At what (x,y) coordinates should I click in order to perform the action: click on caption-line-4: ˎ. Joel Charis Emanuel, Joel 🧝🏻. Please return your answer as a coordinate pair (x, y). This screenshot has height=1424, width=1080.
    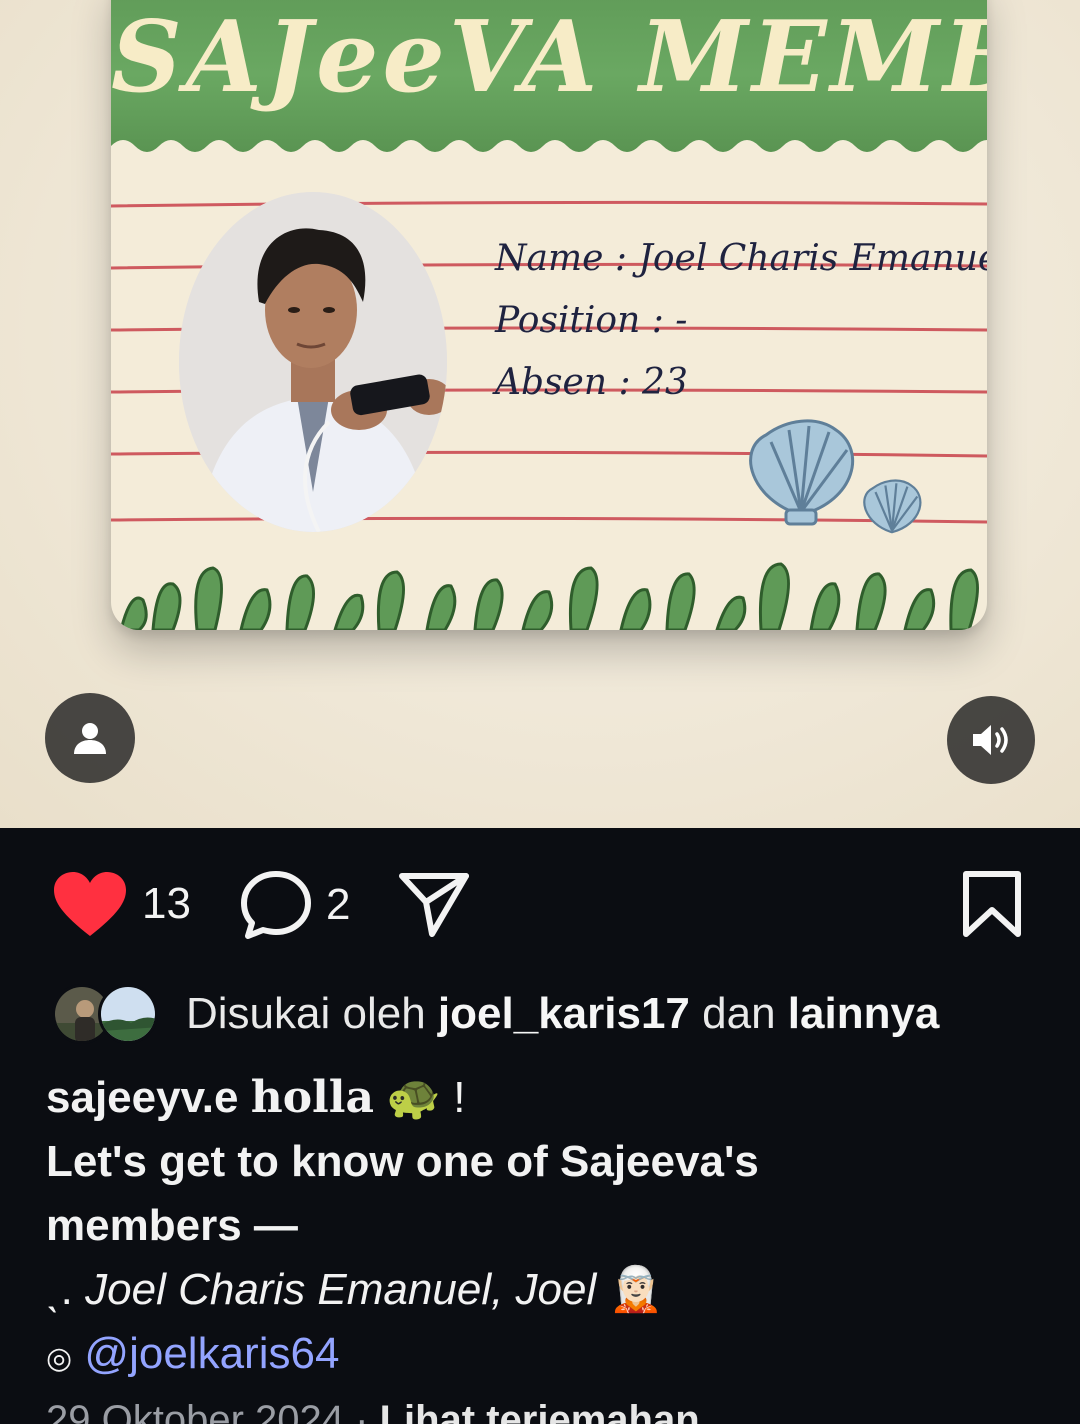
    Looking at the image, I should click on (541, 1290).